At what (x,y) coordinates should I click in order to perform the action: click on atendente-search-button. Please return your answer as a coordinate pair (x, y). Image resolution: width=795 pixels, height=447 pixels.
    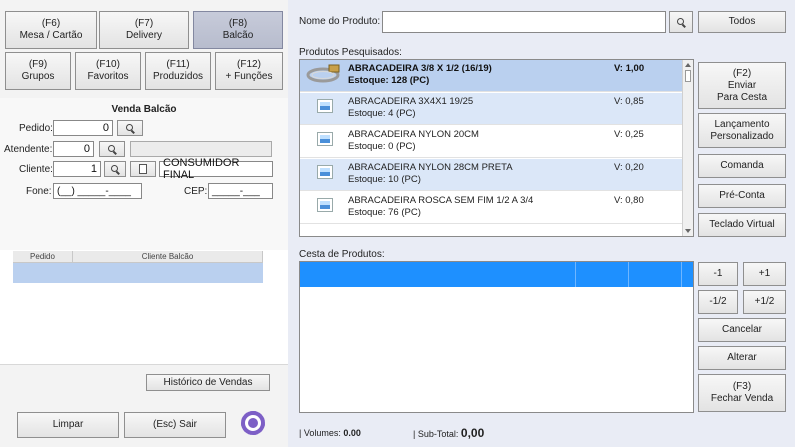
    Looking at the image, I should click on (112, 149).